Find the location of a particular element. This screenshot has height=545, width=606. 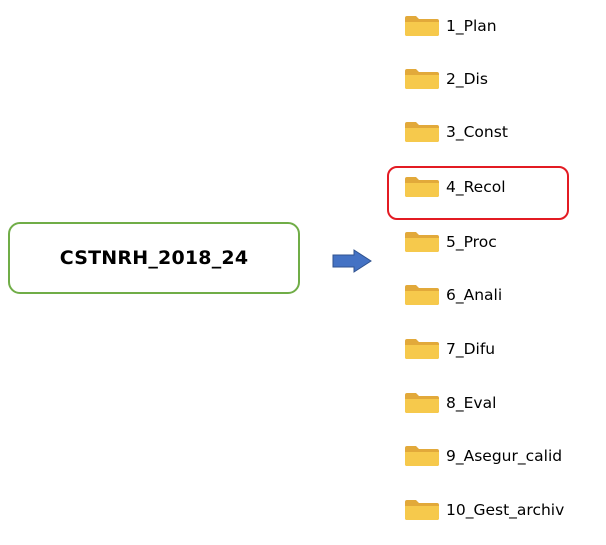

arrow-right-icon is located at coordinates (352, 261).